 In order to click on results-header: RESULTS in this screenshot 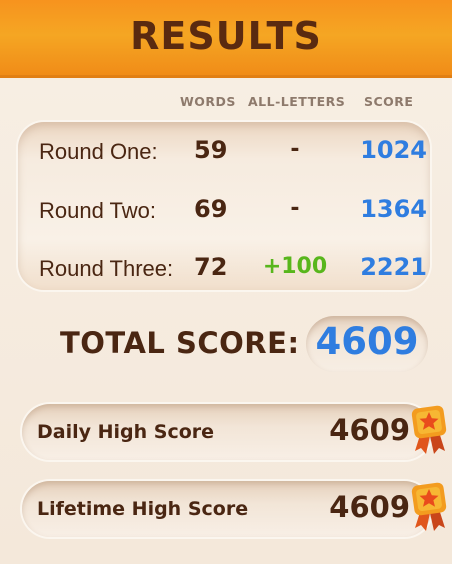, I will do `click(226, 39)`.